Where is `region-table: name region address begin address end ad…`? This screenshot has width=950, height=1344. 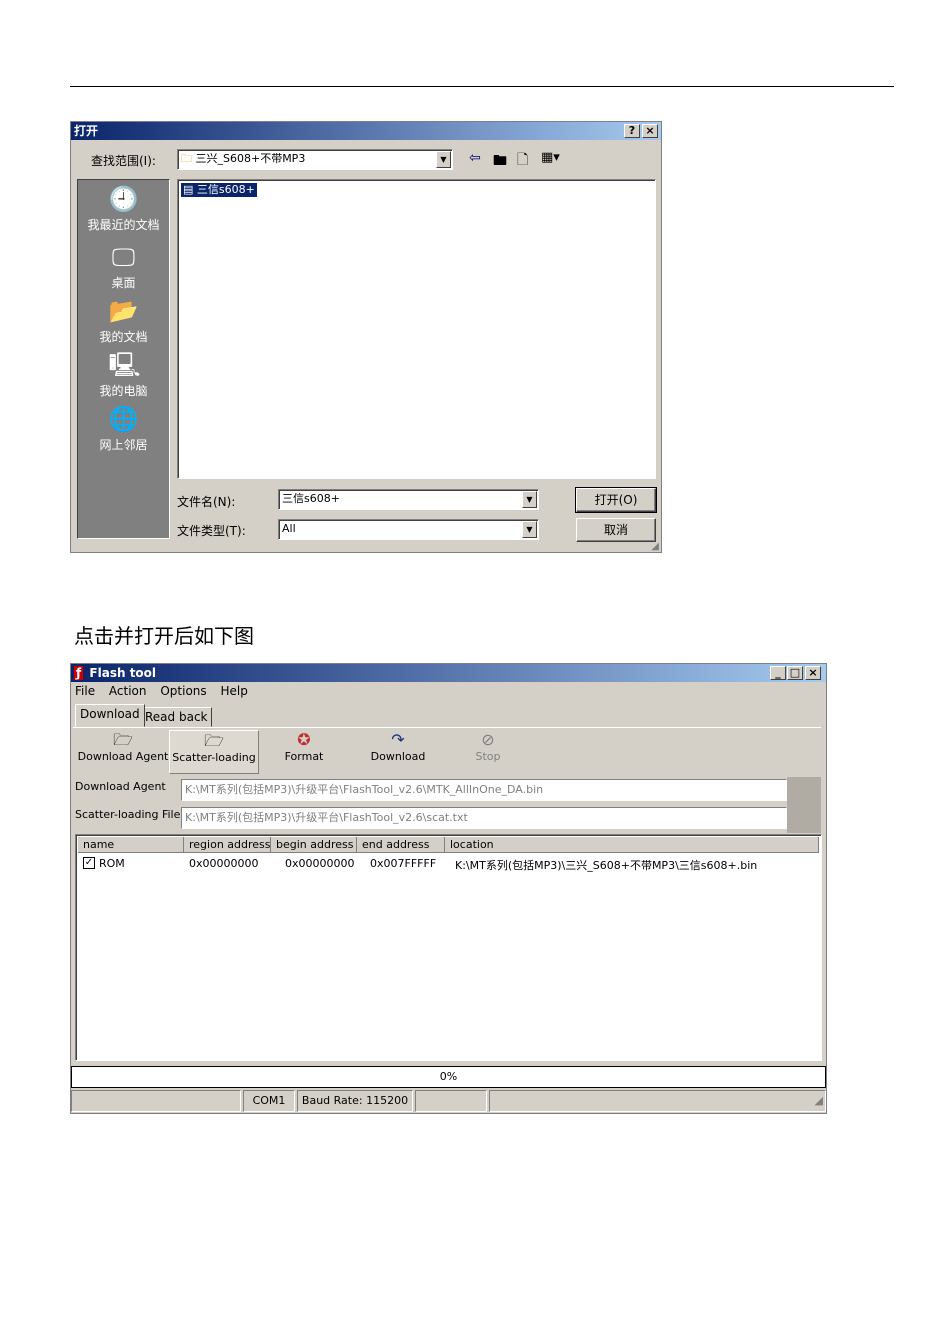
region-table: name region address begin address end ad… is located at coordinates (448, 947).